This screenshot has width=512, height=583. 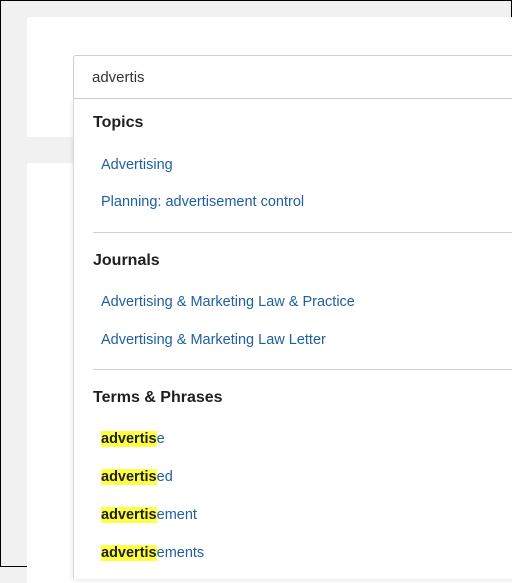 What do you see at coordinates (118, 122) in the screenshot?
I see `topics-heading: Topics` at bounding box center [118, 122].